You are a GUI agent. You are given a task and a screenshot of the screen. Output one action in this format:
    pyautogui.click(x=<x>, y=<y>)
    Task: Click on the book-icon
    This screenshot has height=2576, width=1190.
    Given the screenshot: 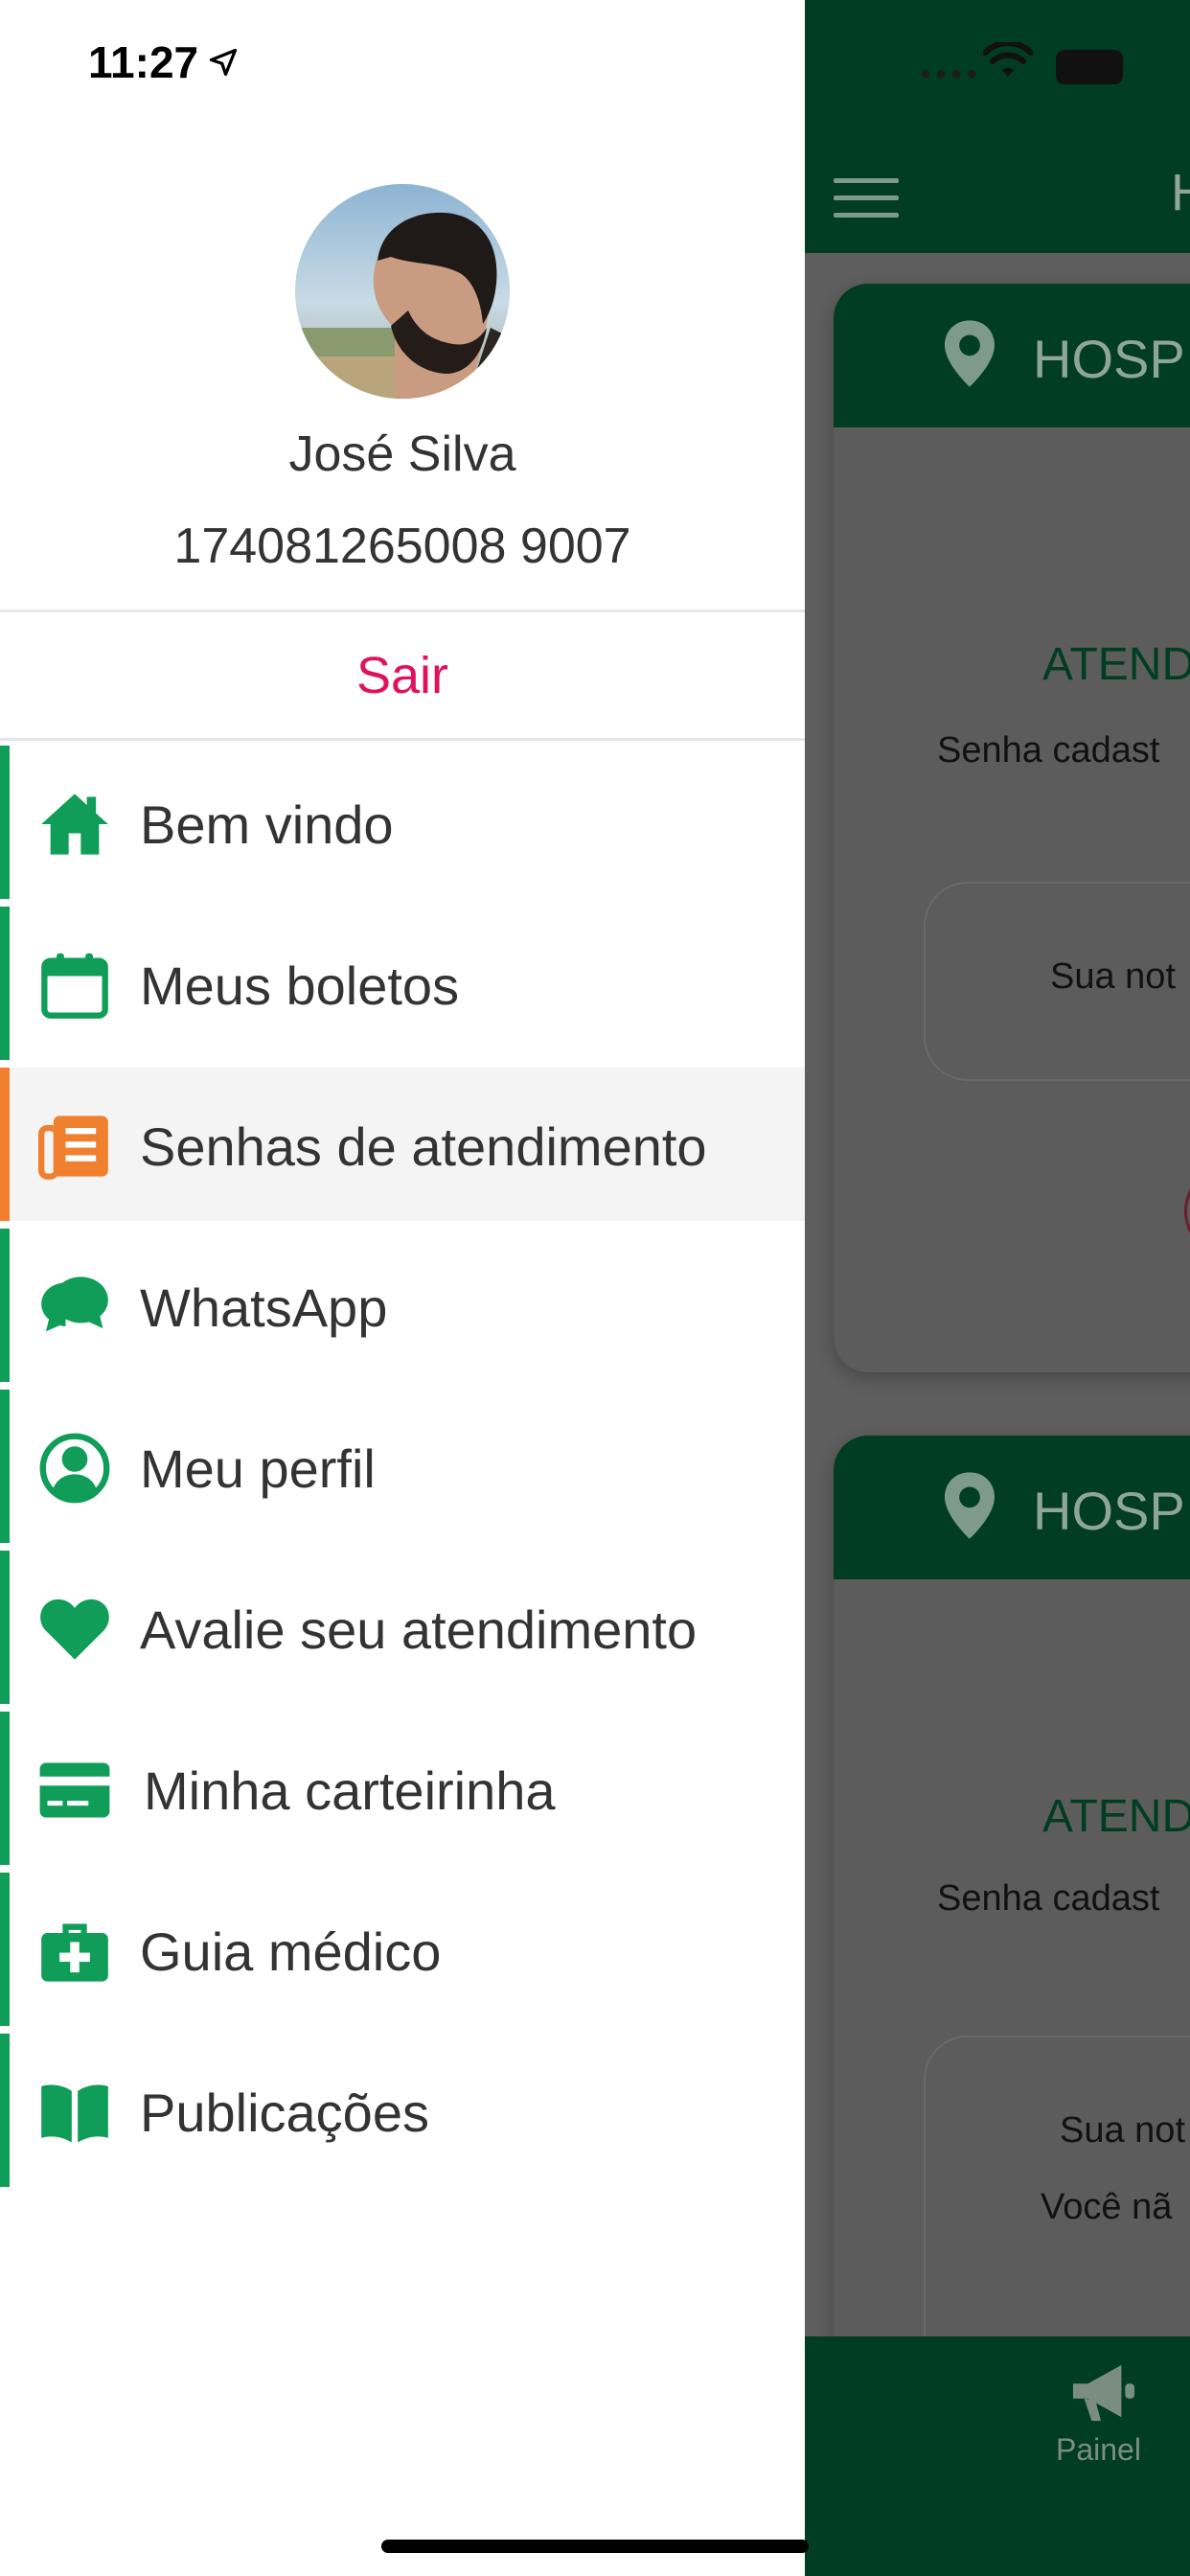 What is the action you would take?
    pyautogui.click(x=74, y=2113)
    